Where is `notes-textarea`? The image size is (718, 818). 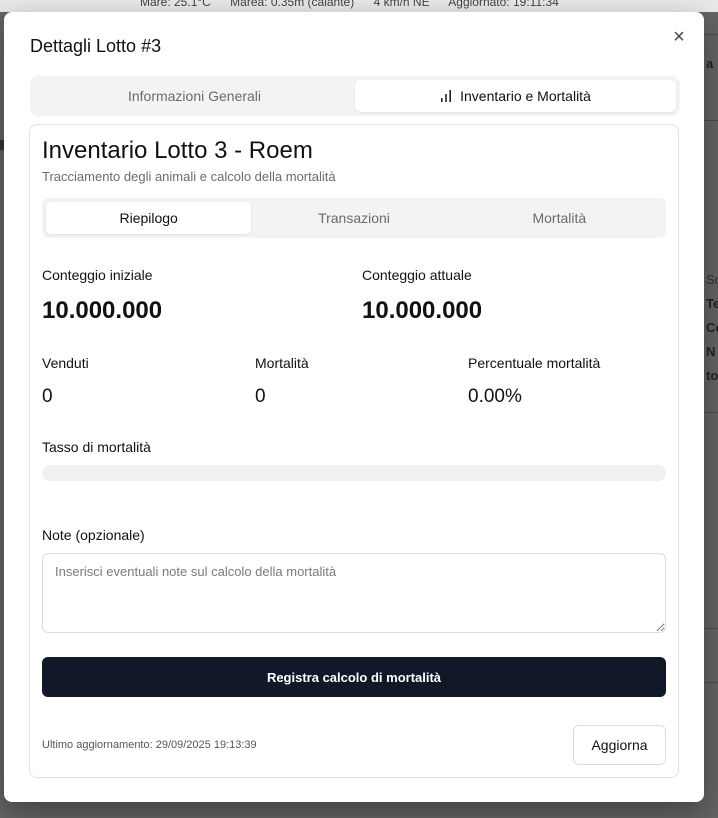
notes-textarea is located at coordinates (354, 593).